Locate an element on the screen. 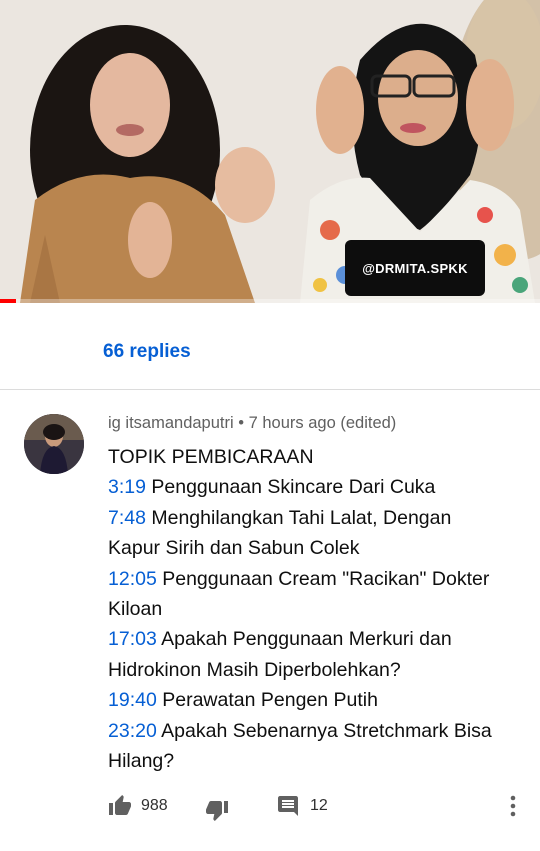  timestamp-topic: Hilang? is located at coordinates (141, 761).